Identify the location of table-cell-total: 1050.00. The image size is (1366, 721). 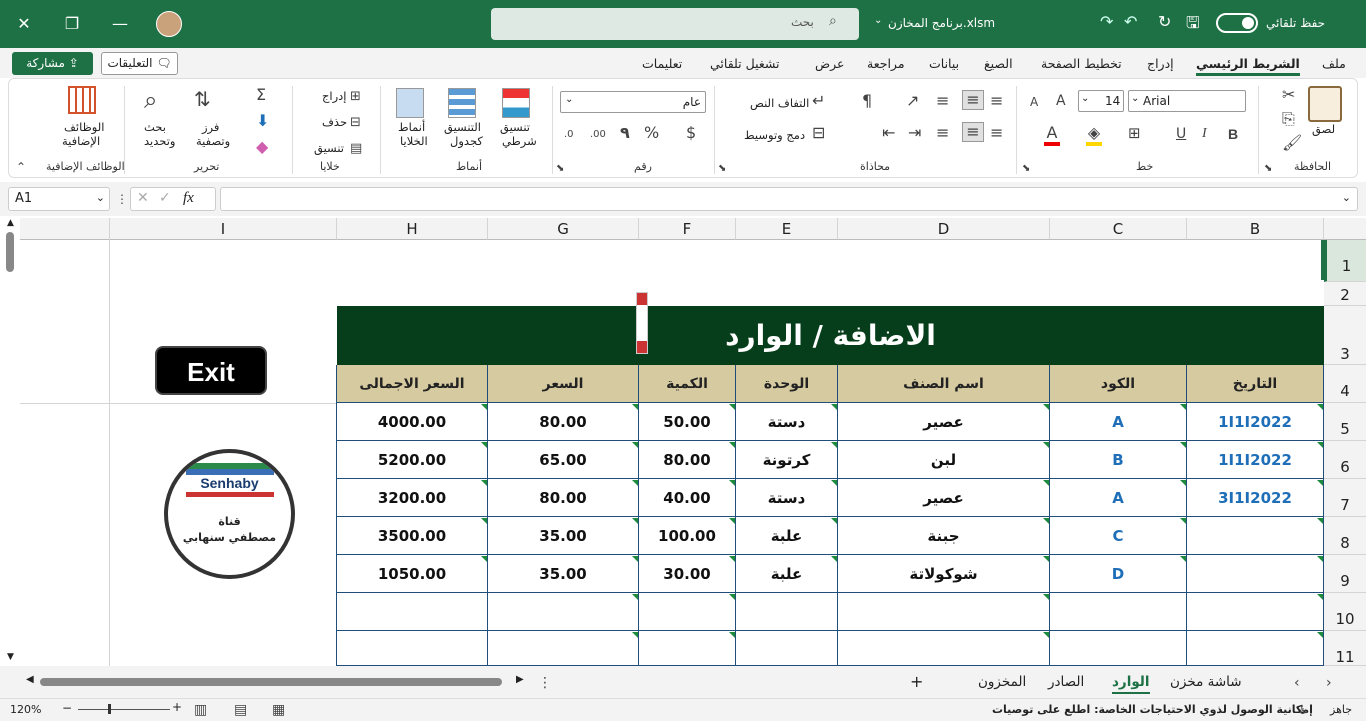
(412, 574).